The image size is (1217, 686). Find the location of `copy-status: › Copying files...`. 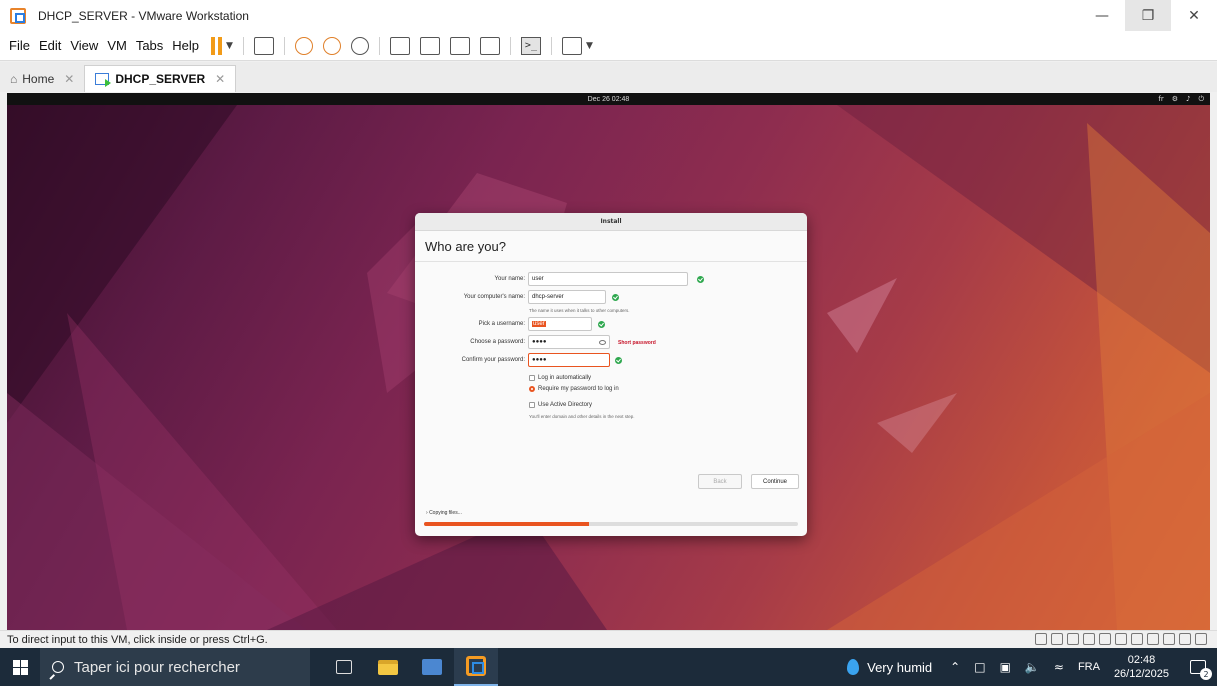

copy-status: › Copying files... is located at coordinates (444, 513).